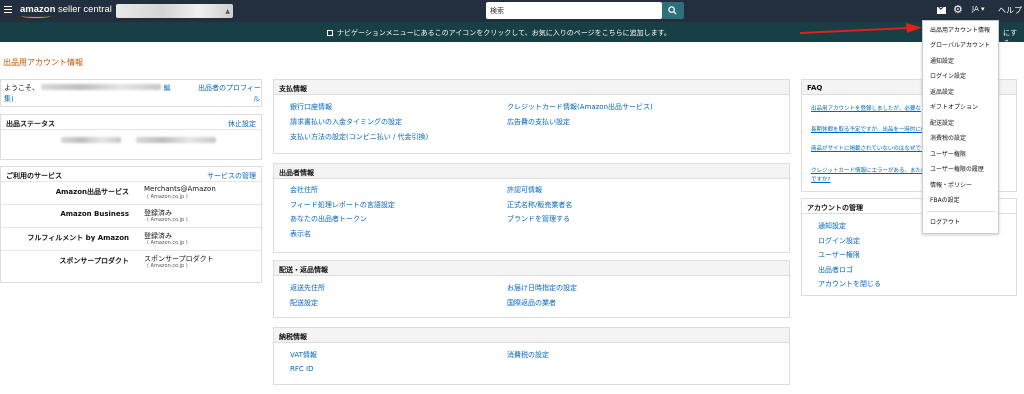 The width and height of the screenshot is (1024, 394). I want to click on seller-central-logo: amazon seller central, so click(66, 11).